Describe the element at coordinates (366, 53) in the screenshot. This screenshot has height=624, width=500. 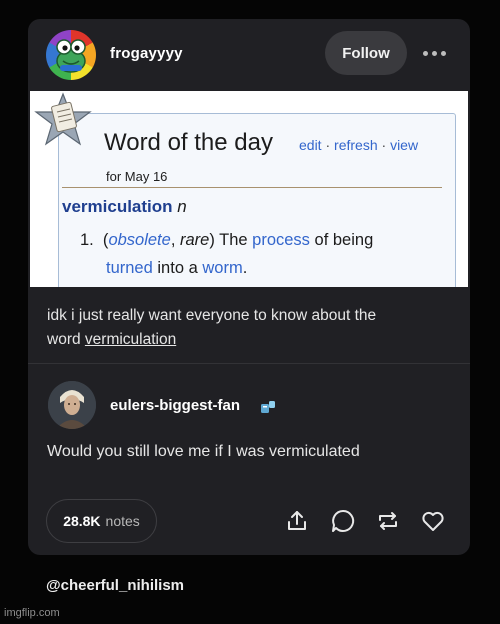
I see `follow-button: Follow` at that location.